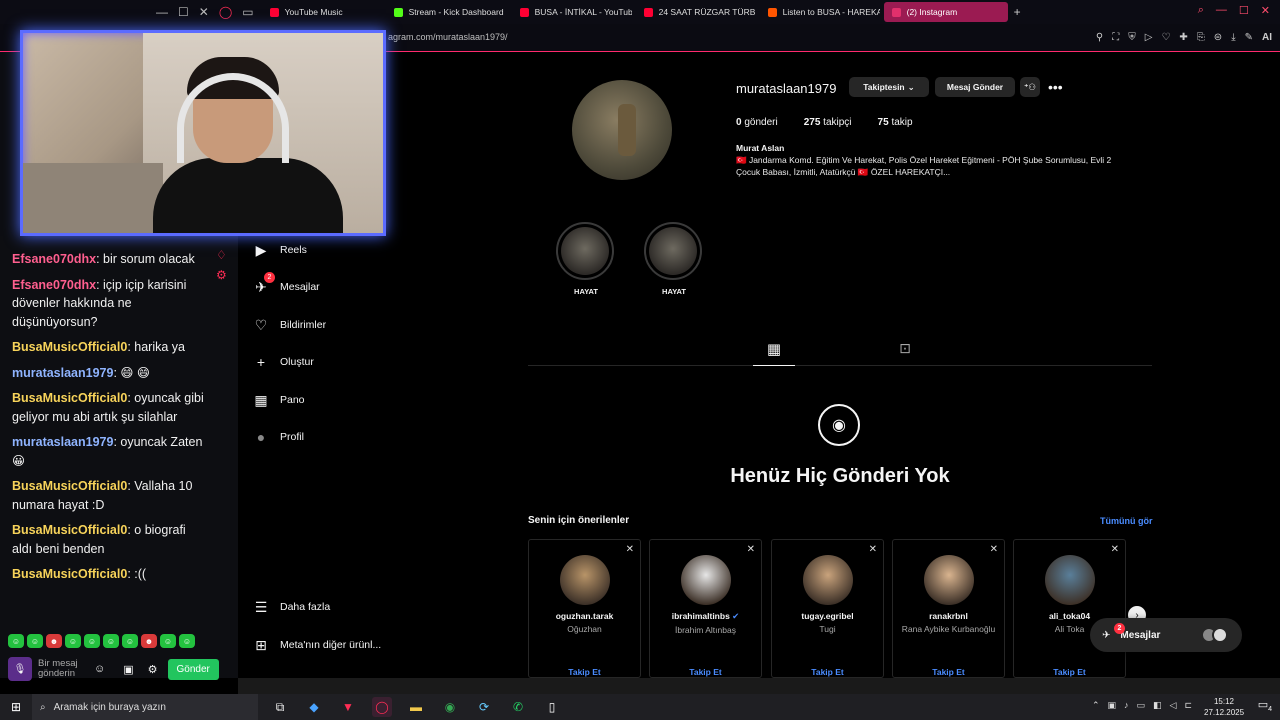 The image size is (1280, 720). I want to click on play-icon: ▷, so click(1149, 37).